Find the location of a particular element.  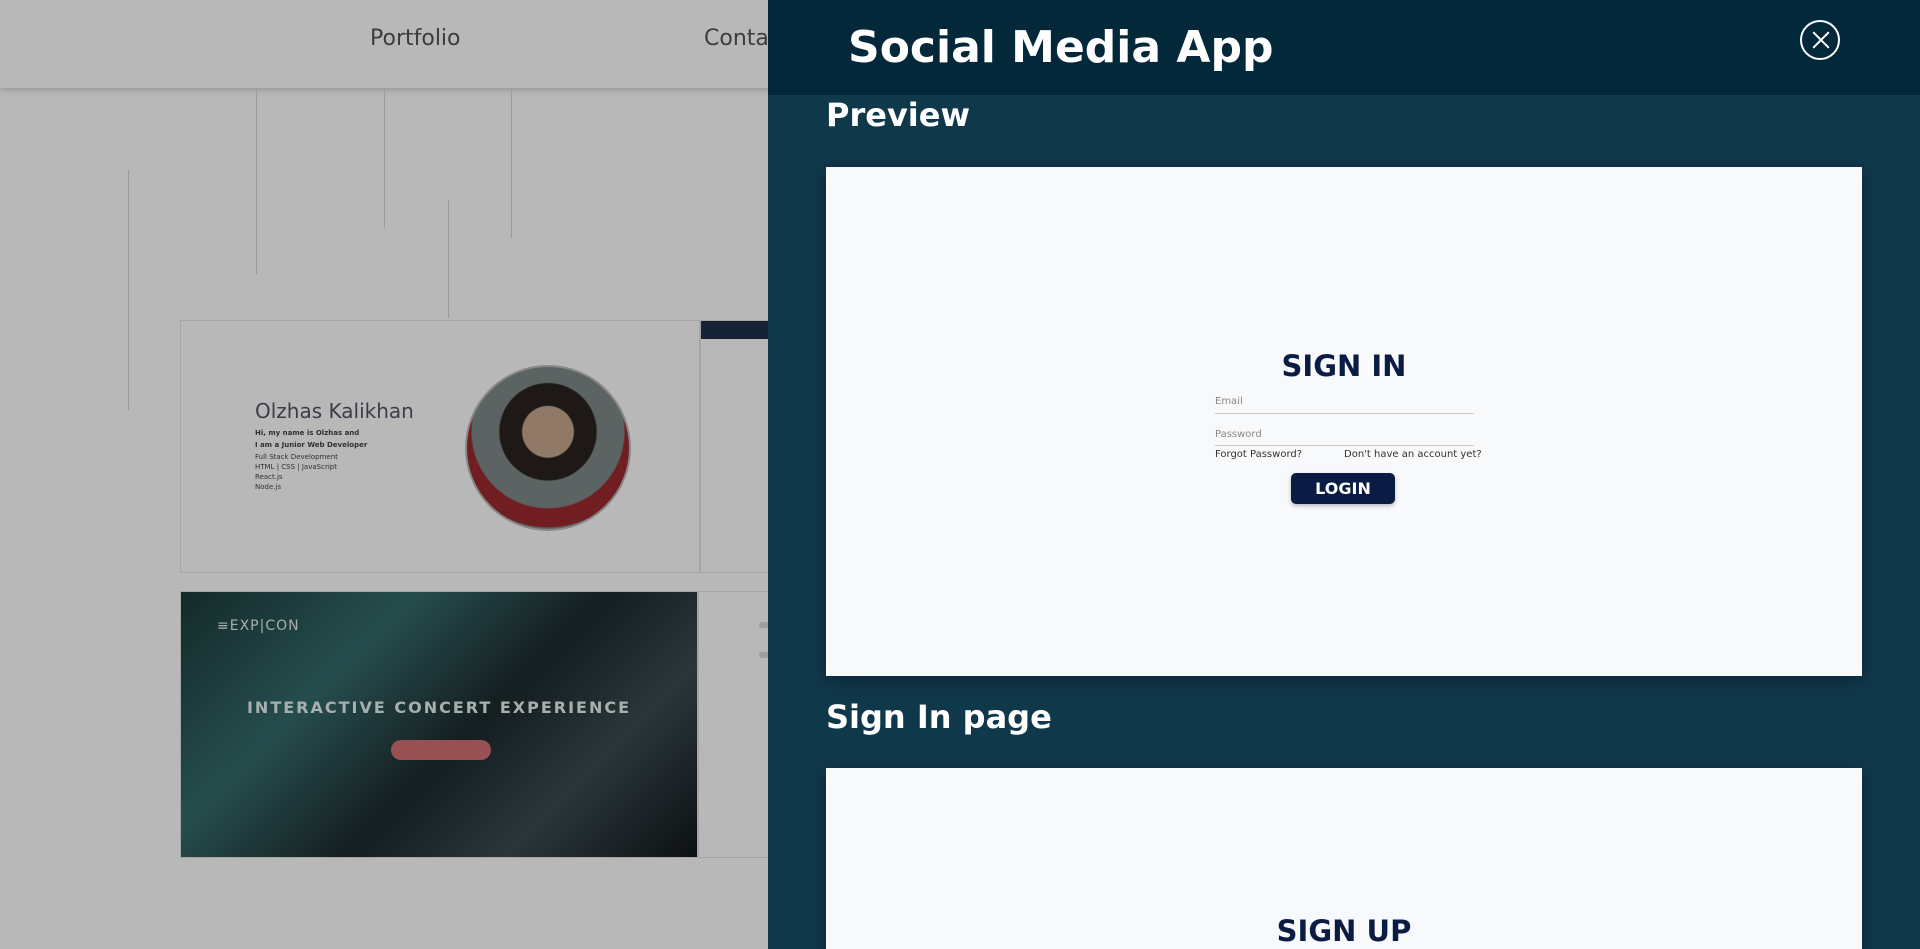

email-field-underline is located at coordinates (1344, 413).